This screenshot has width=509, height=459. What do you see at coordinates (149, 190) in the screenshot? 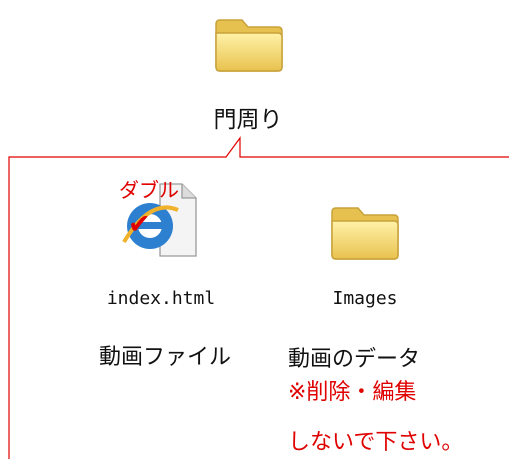
I see `double-click-annotation: ダブル` at bounding box center [149, 190].